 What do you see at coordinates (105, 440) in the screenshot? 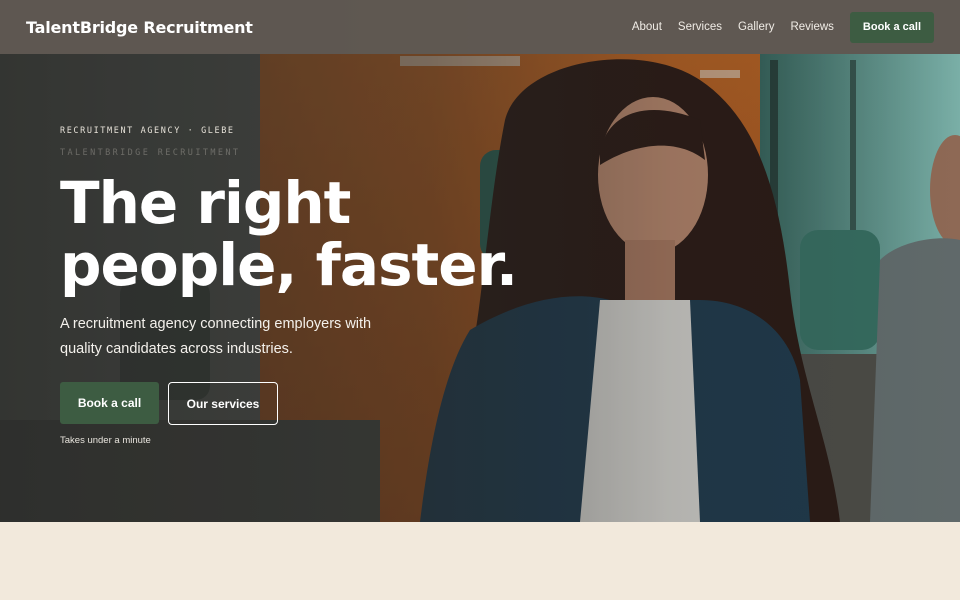
I see `hero-note: Takes under a minute` at bounding box center [105, 440].